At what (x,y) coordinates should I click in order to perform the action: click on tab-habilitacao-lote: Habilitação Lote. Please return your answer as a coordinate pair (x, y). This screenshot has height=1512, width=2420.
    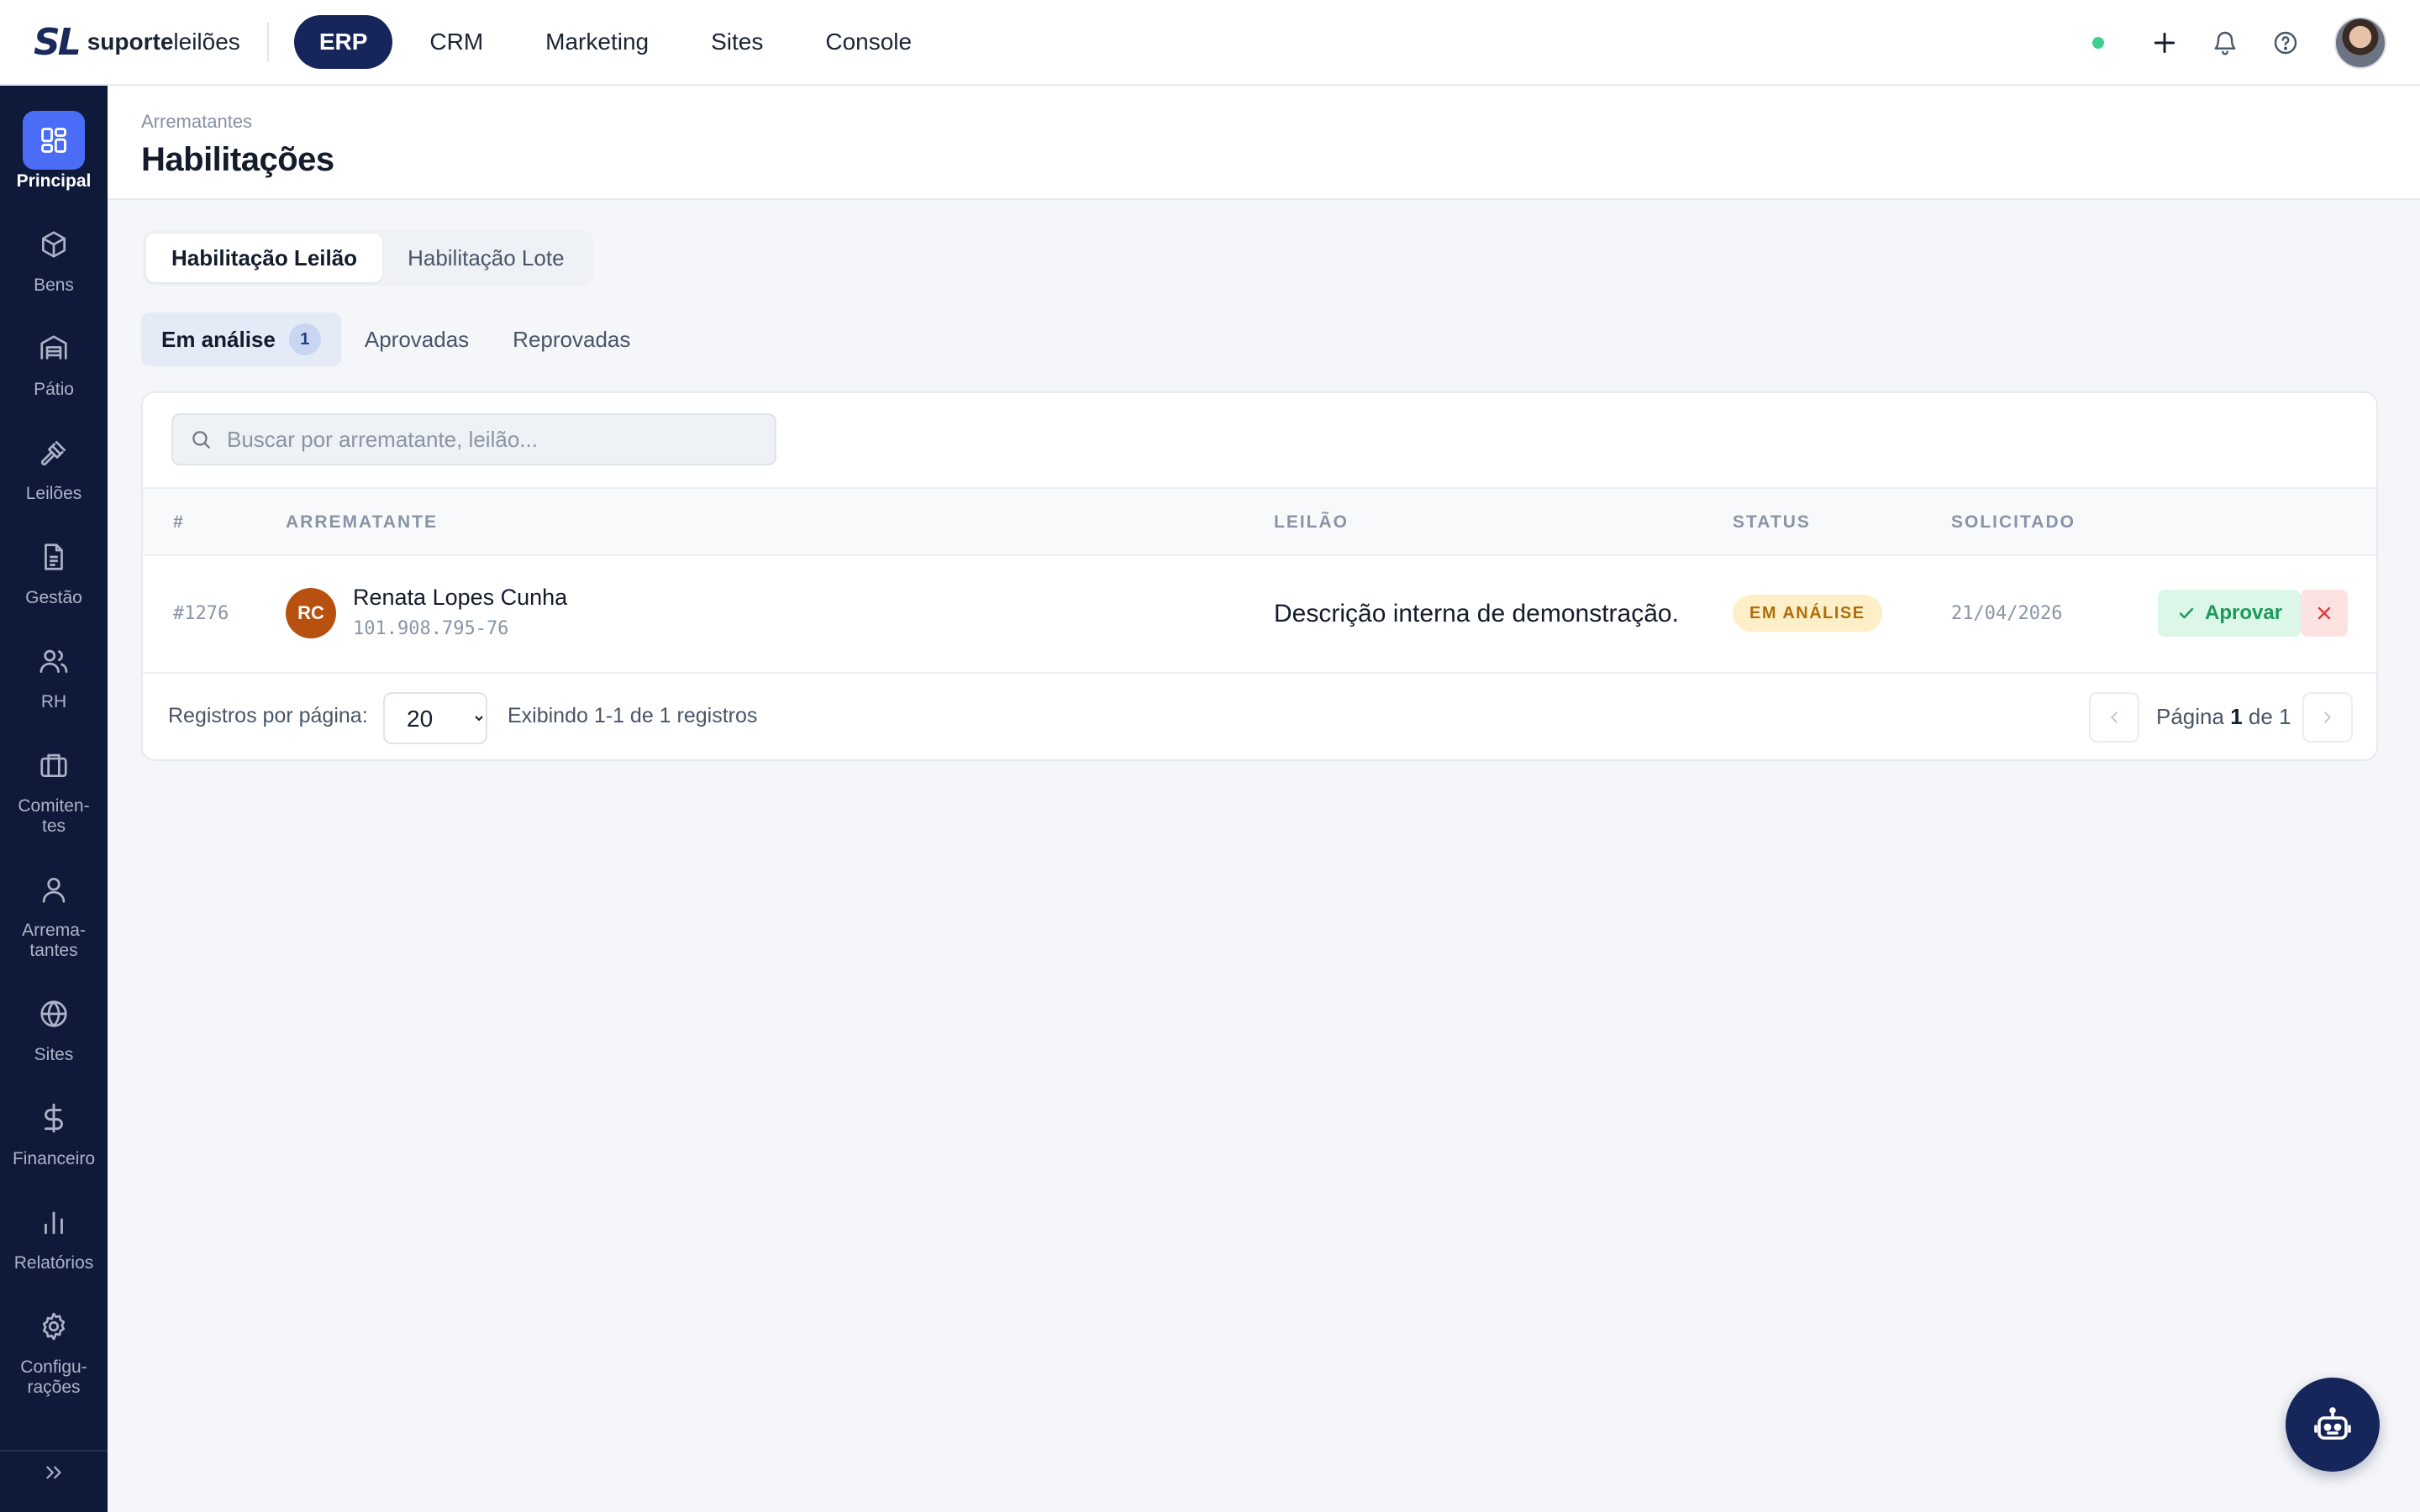
    Looking at the image, I should click on (485, 258).